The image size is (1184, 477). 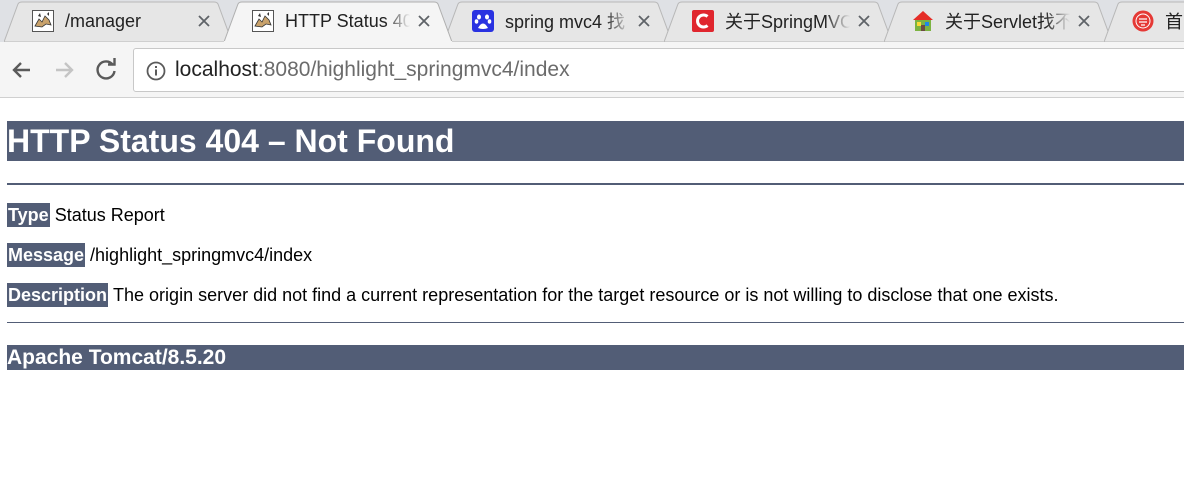 What do you see at coordinates (1007, 22) in the screenshot?
I see `tab-title: 关于Servlet找不` at bounding box center [1007, 22].